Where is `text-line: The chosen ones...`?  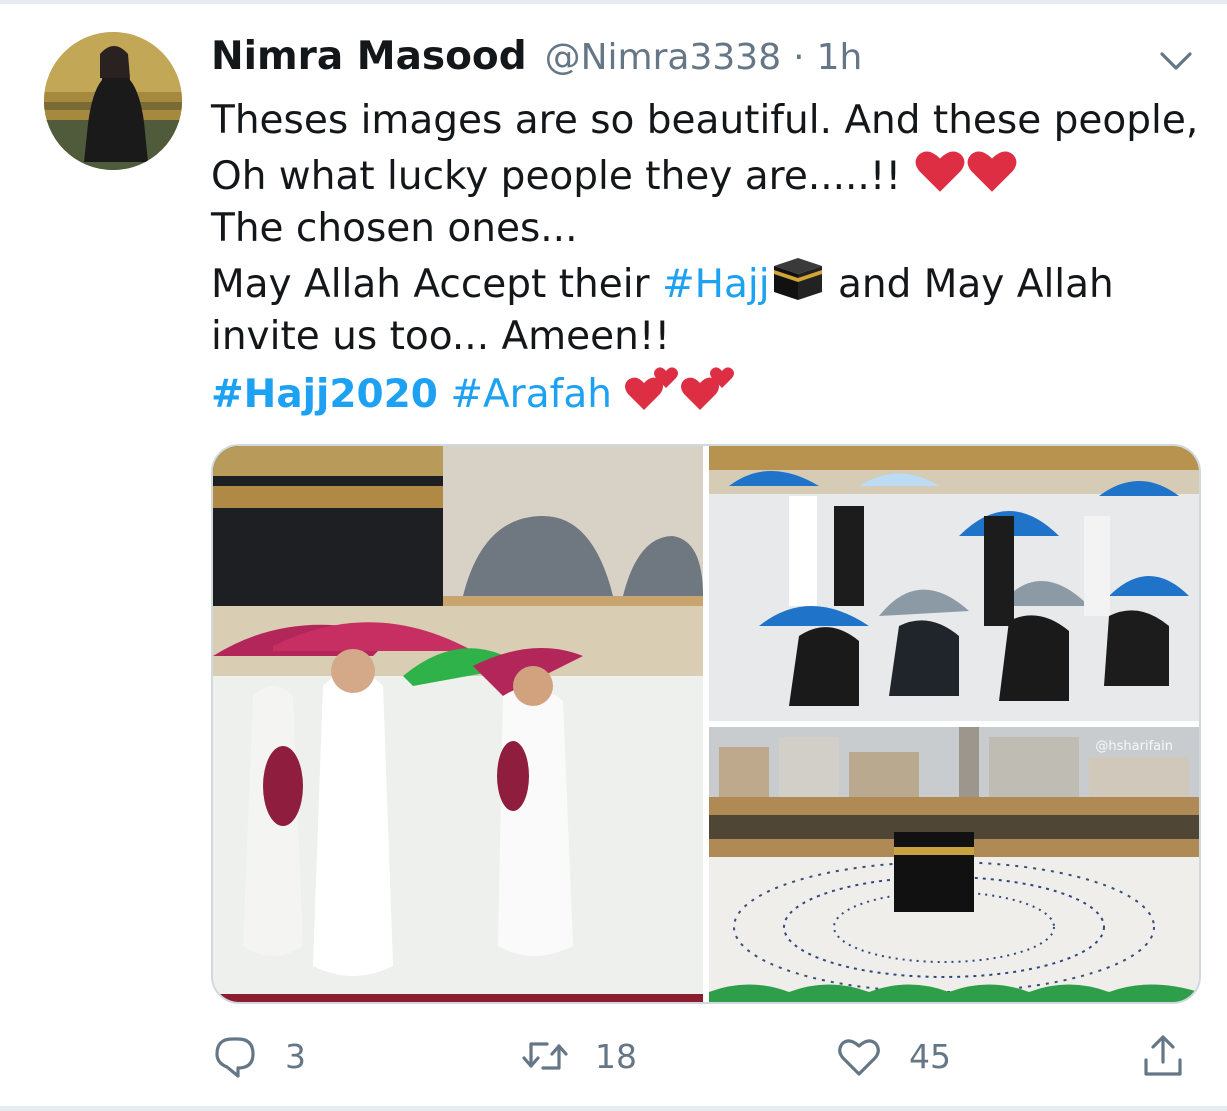 text-line: The chosen ones... is located at coordinates (706, 229).